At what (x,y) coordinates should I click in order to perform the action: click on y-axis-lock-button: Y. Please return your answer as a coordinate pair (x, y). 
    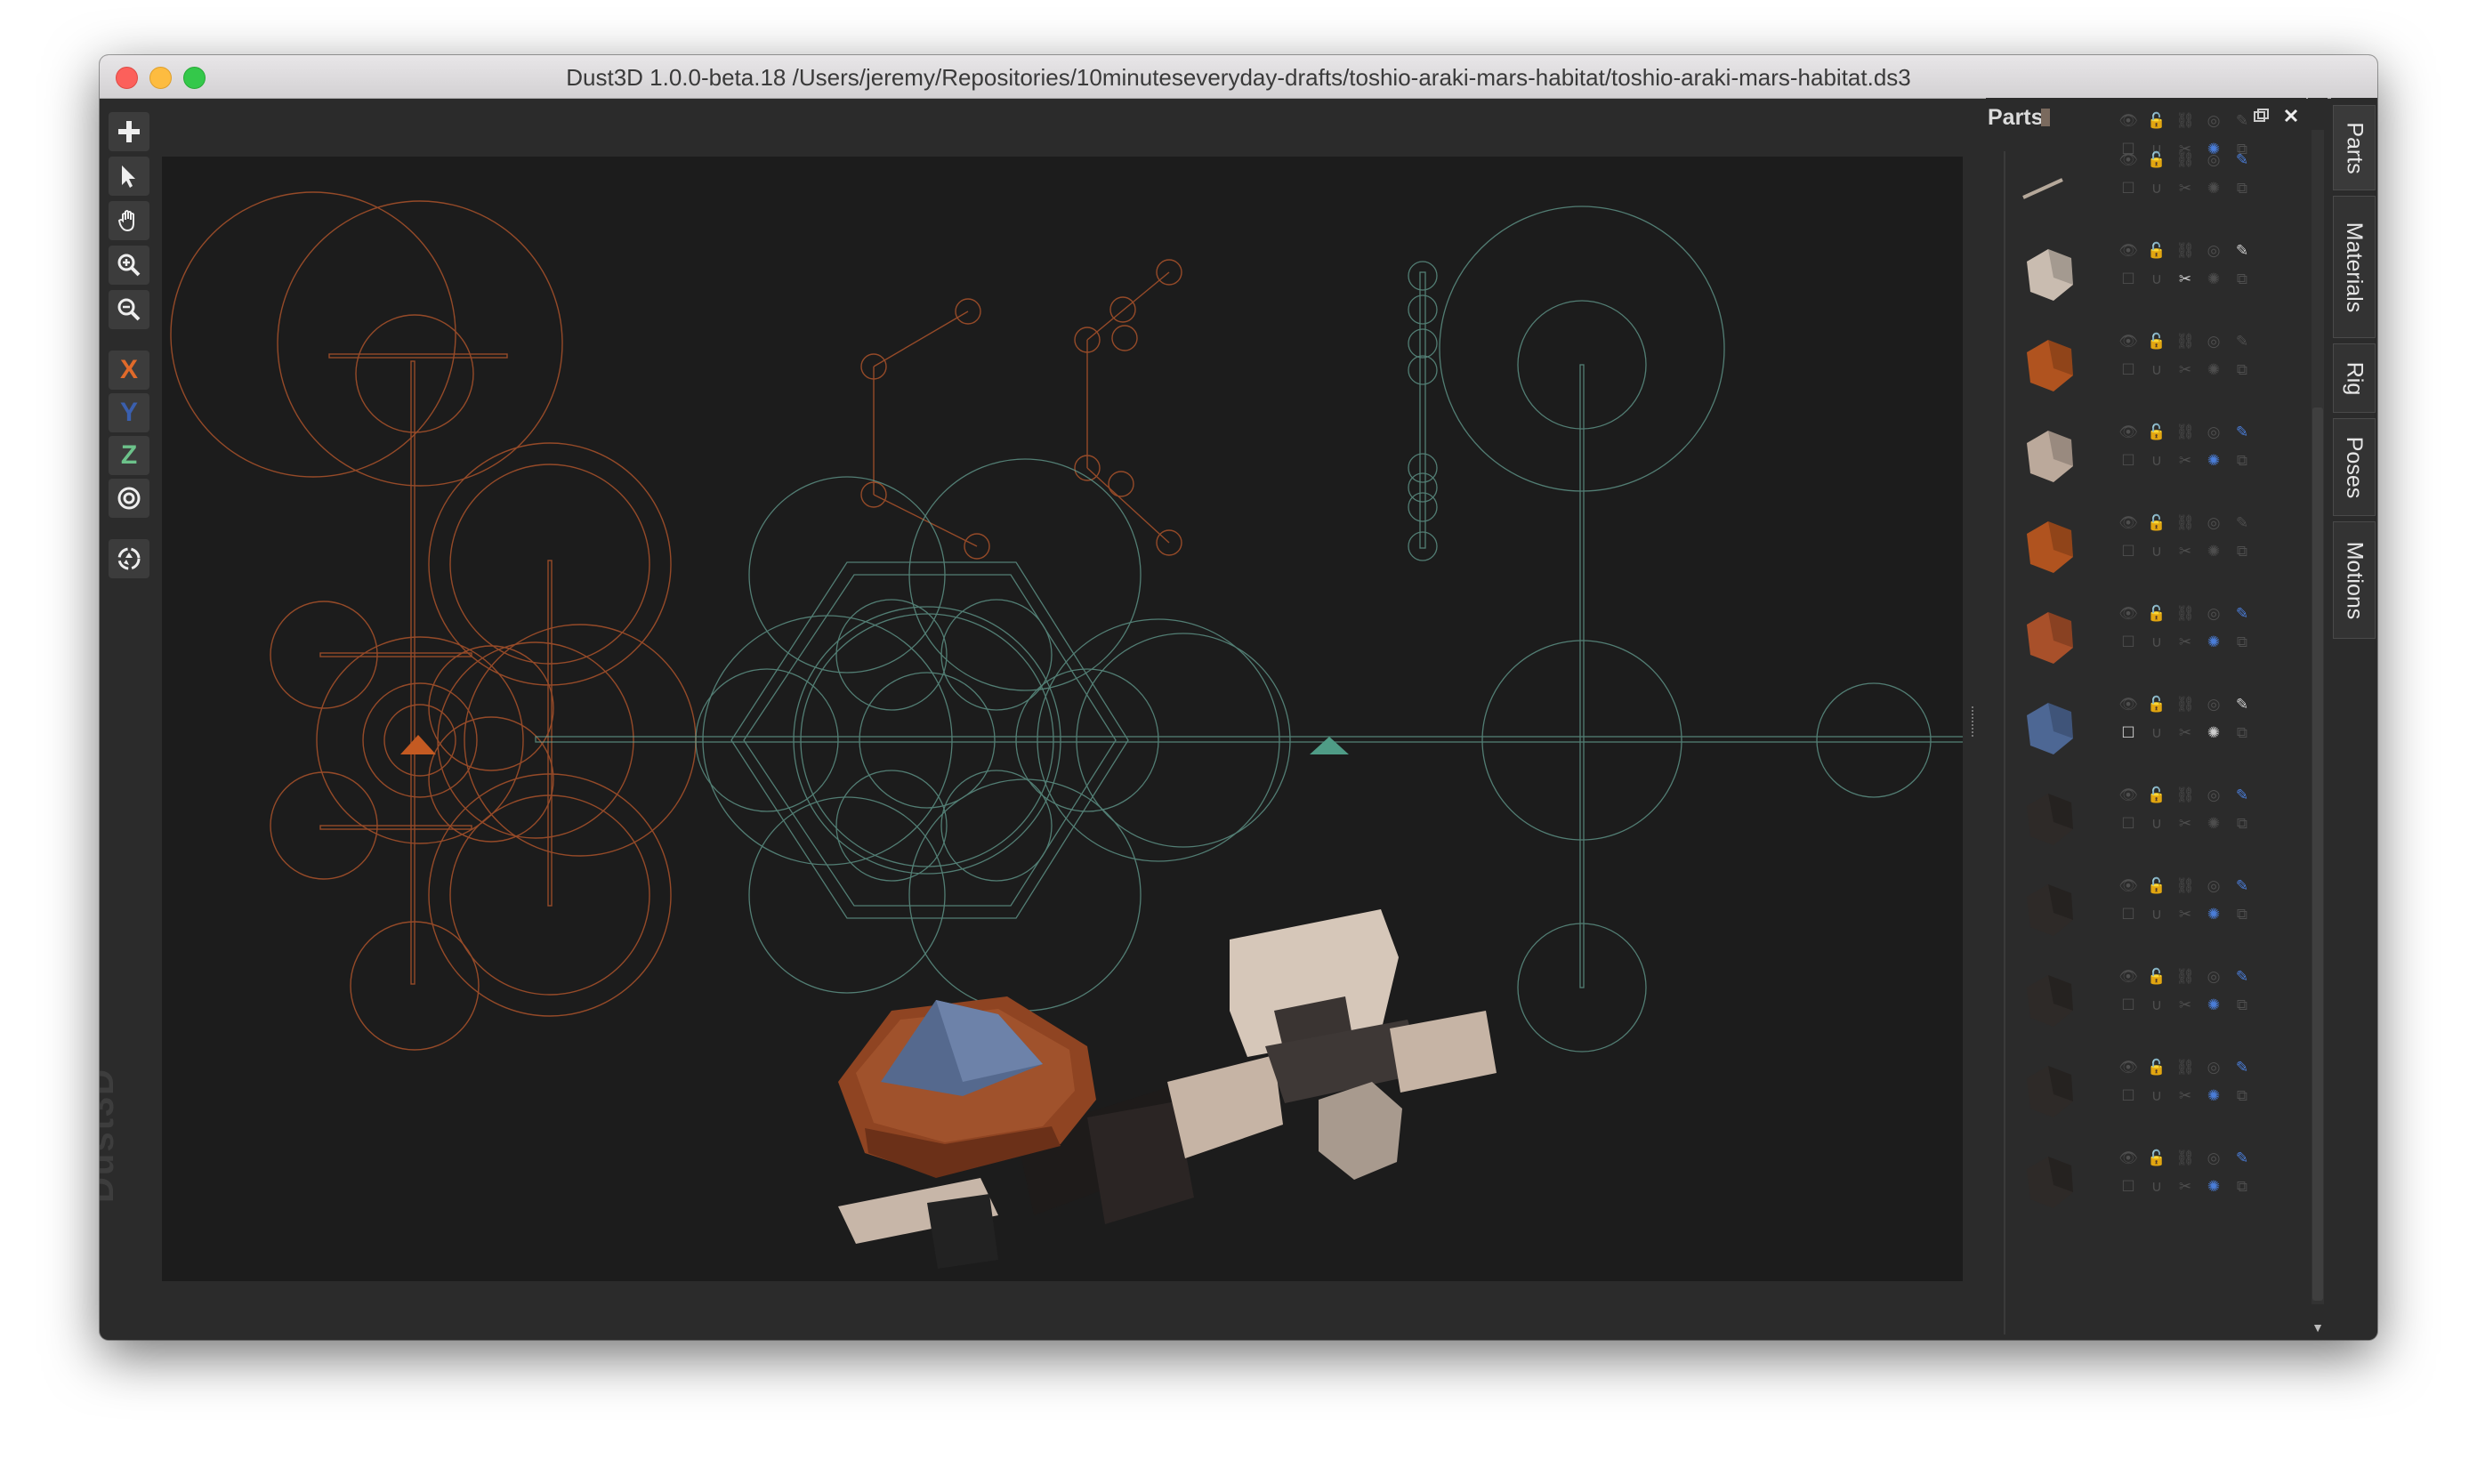
    Looking at the image, I should click on (129, 412).